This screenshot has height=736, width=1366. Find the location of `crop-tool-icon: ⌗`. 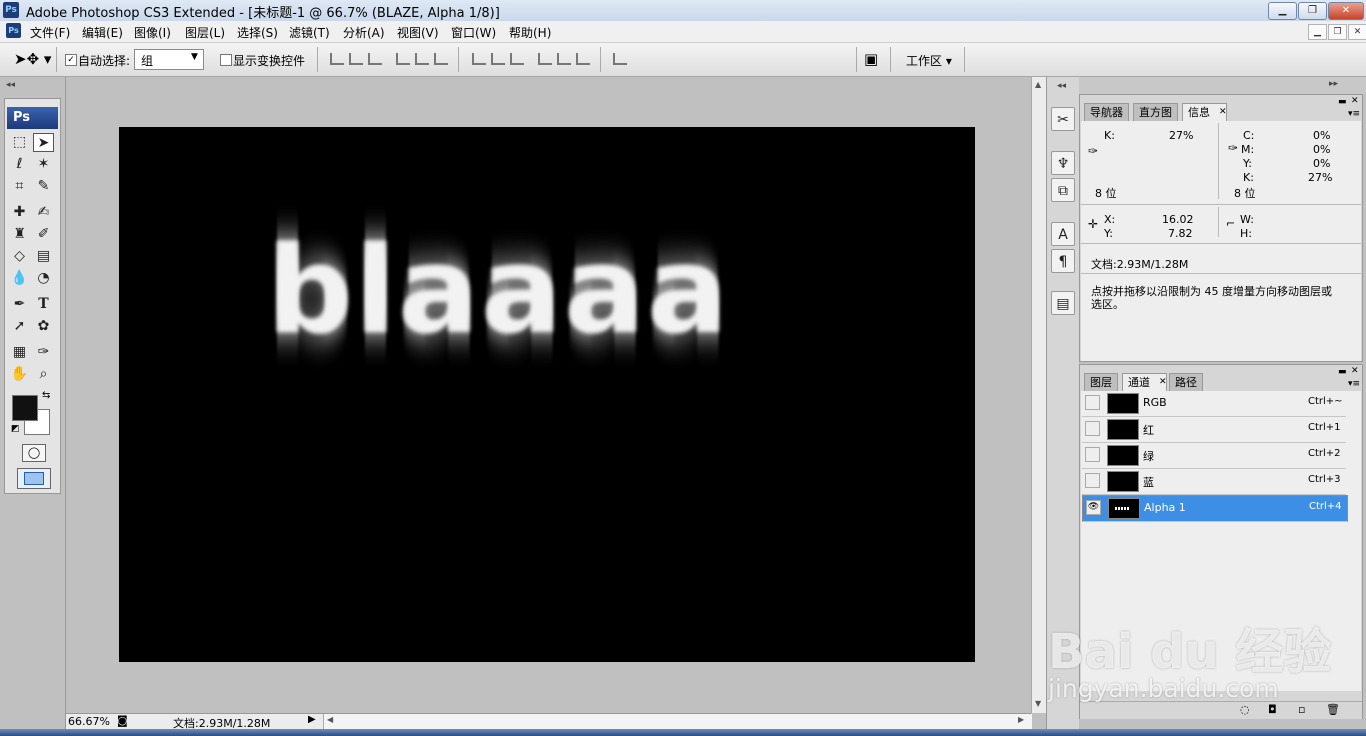

crop-tool-icon: ⌗ is located at coordinates (19, 186).